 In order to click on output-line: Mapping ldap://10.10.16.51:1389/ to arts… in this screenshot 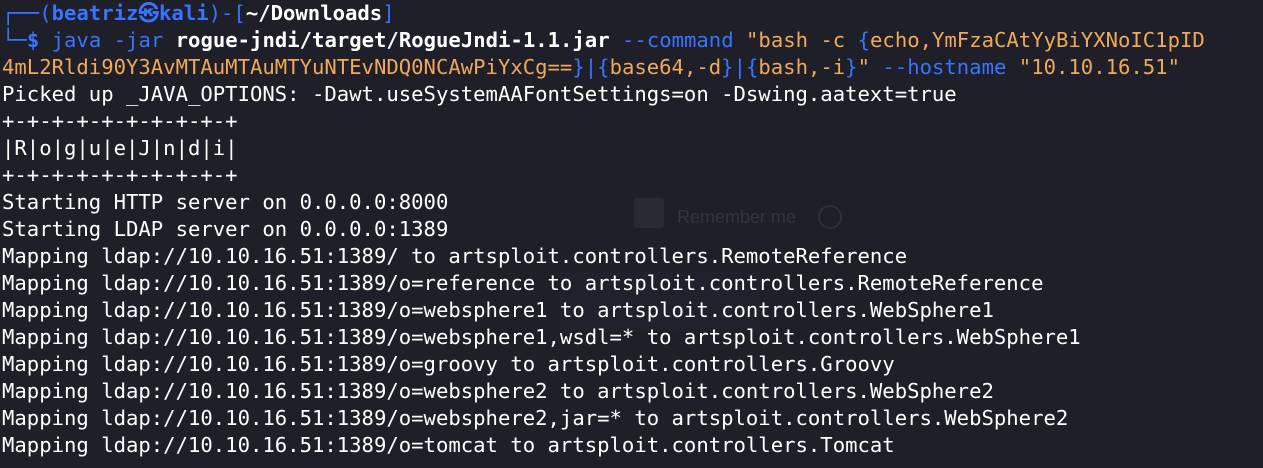, I will do `click(455, 256)`.